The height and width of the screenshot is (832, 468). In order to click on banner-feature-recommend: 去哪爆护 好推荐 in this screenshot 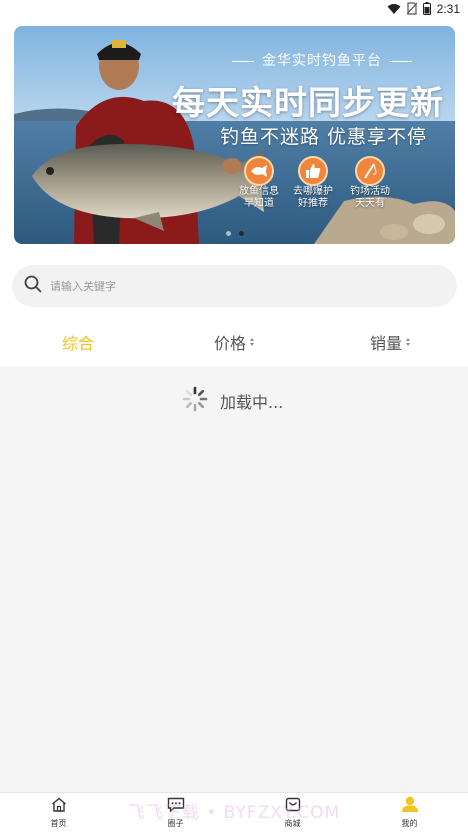, I will do `click(313, 183)`.